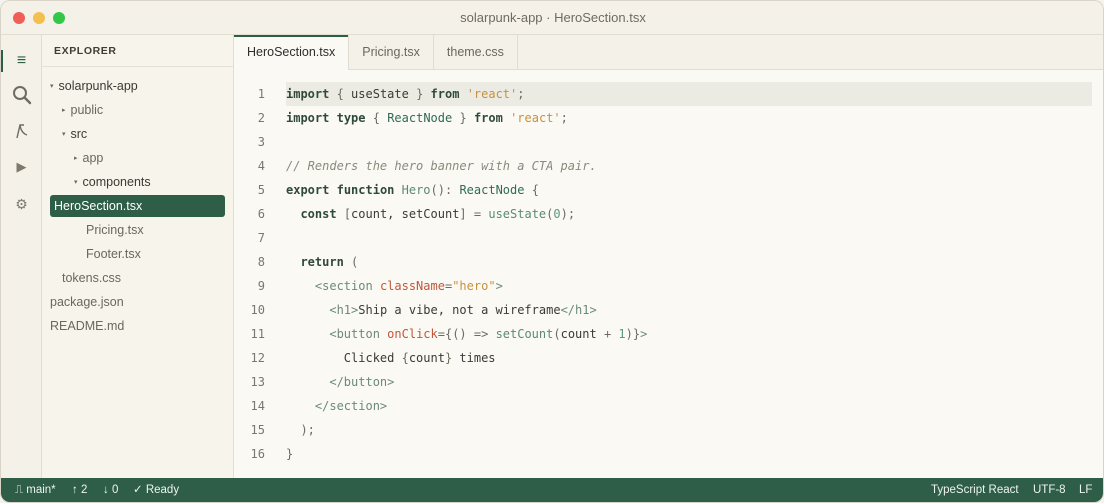  Describe the element at coordinates (290, 454) in the screenshot. I see `code-text: }` at that location.